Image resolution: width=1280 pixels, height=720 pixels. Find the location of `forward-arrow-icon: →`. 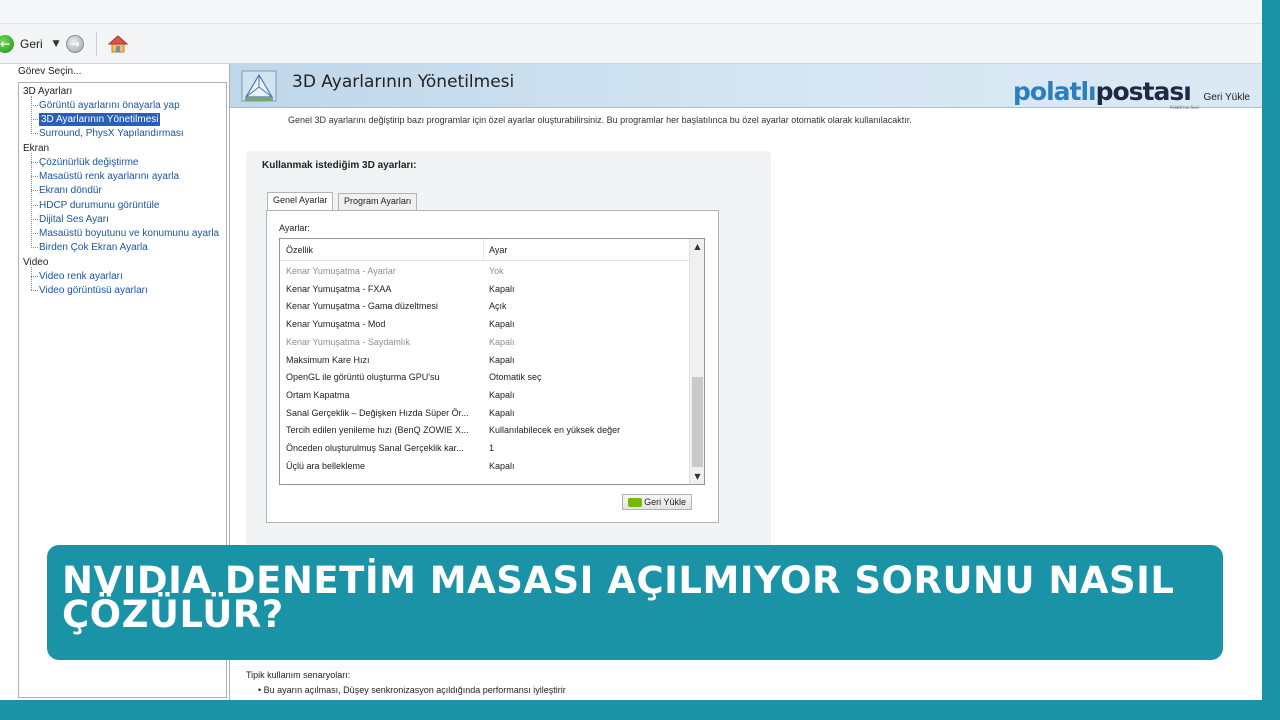

forward-arrow-icon: → is located at coordinates (74, 43).